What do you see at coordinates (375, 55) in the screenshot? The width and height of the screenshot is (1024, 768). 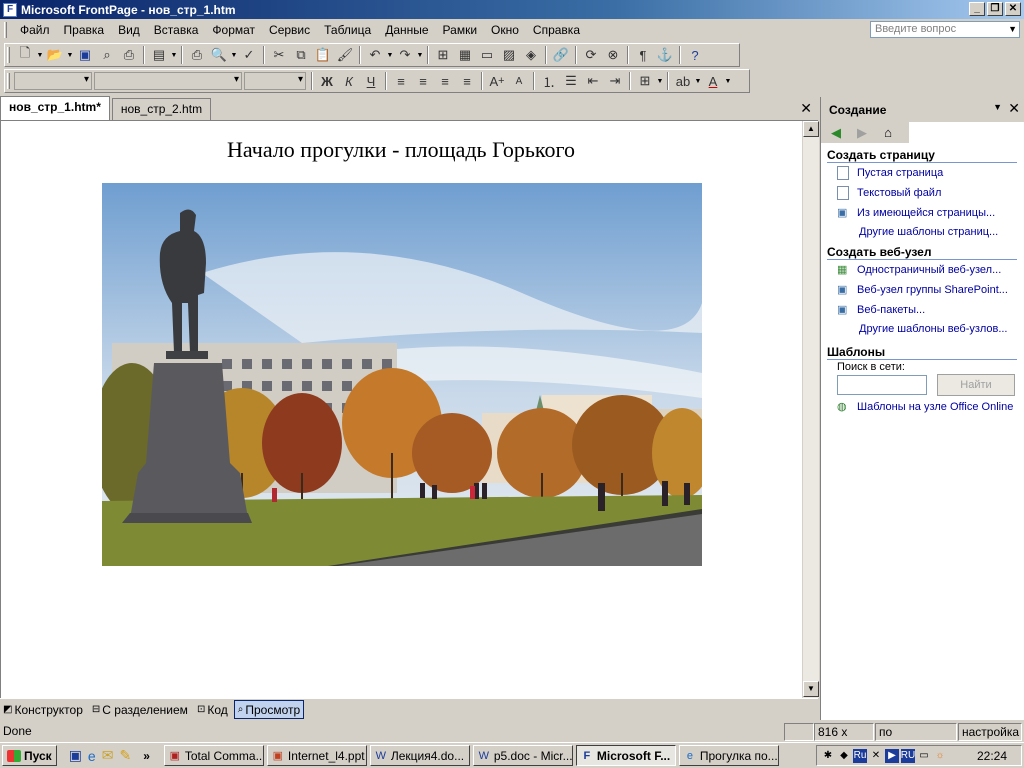 I see `undo-icon: ↶` at bounding box center [375, 55].